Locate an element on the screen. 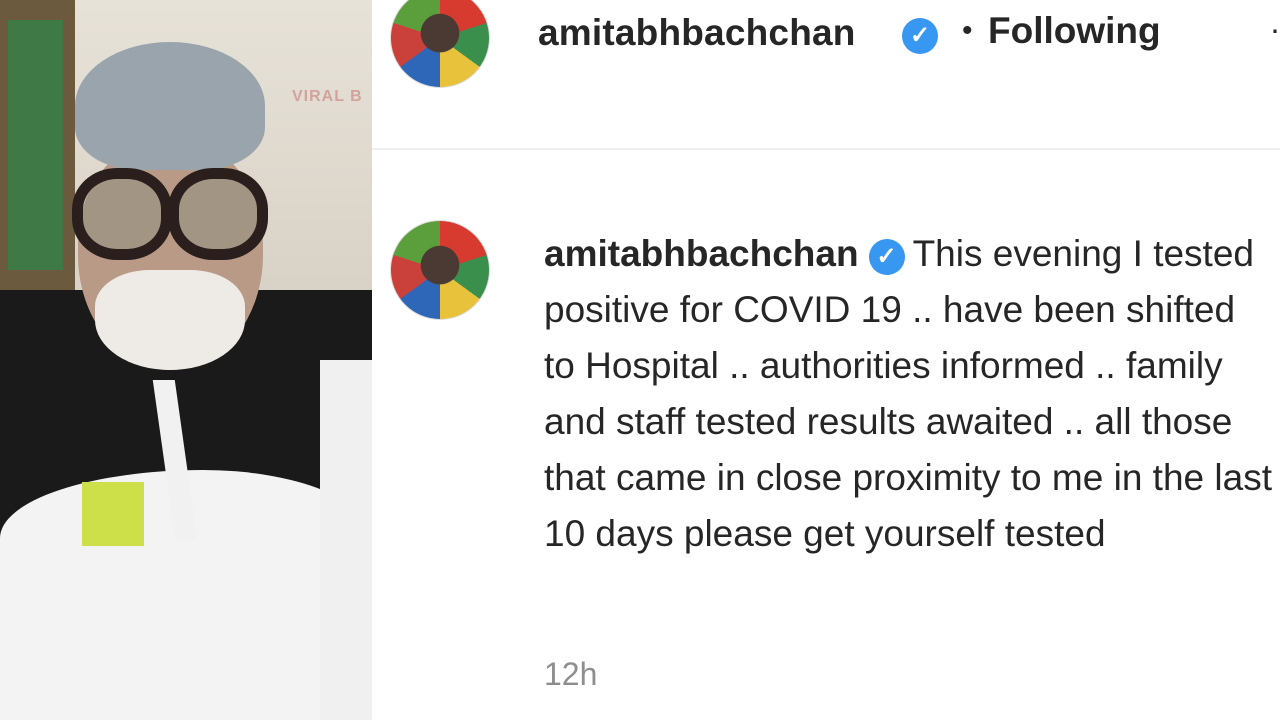 The width and height of the screenshot is (1280, 720). person-beard is located at coordinates (170, 320).